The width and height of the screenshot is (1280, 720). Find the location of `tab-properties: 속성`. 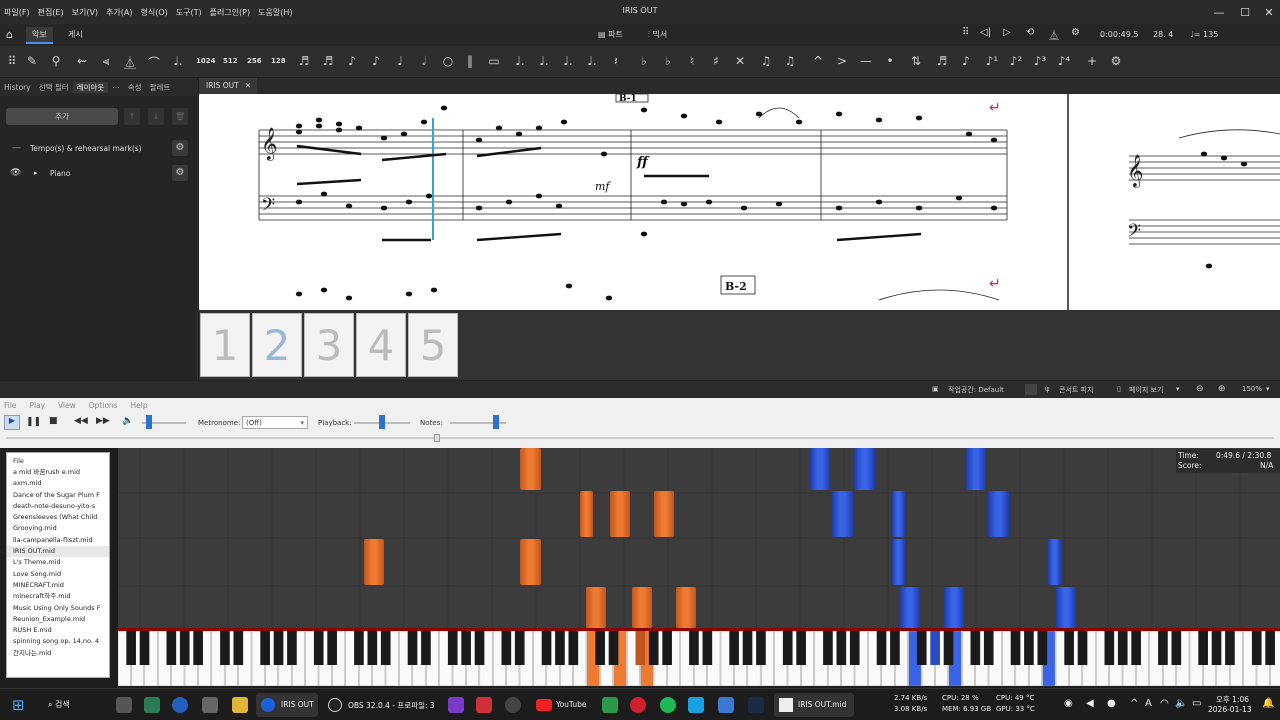

tab-properties: 속성 is located at coordinates (135, 87).